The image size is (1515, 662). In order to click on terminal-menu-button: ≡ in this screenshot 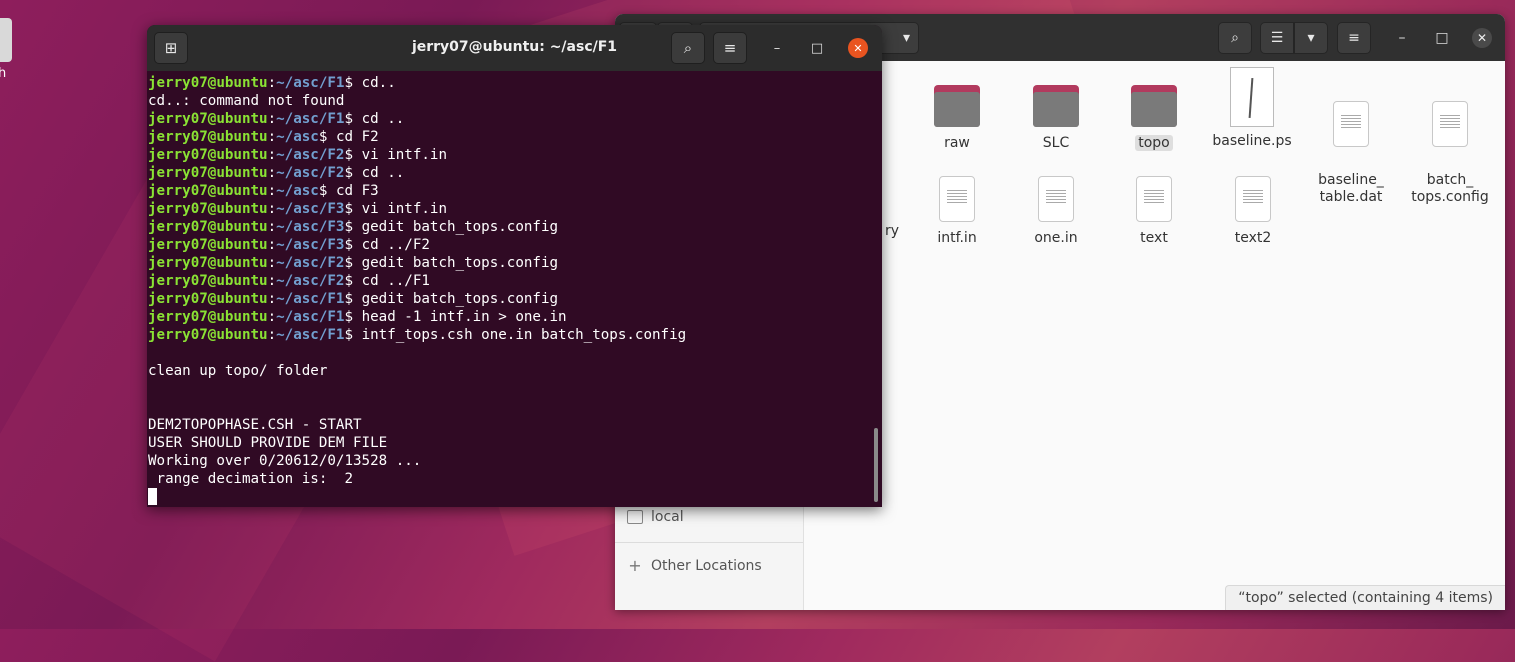, I will do `click(730, 48)`.